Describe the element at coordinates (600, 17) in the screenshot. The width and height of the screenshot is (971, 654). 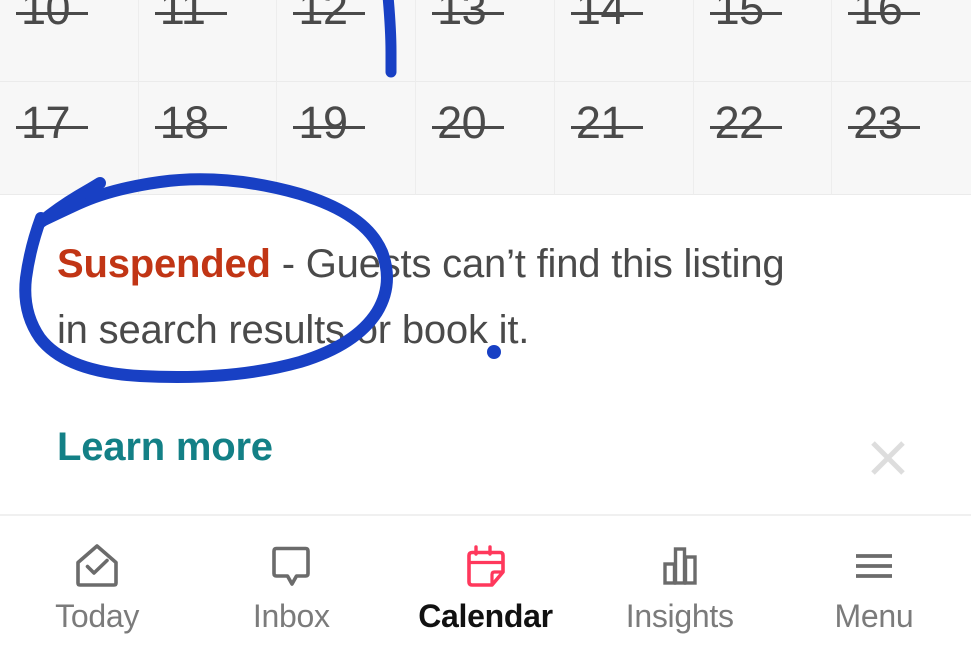
I see `calendar-day-number: 14` at that location.